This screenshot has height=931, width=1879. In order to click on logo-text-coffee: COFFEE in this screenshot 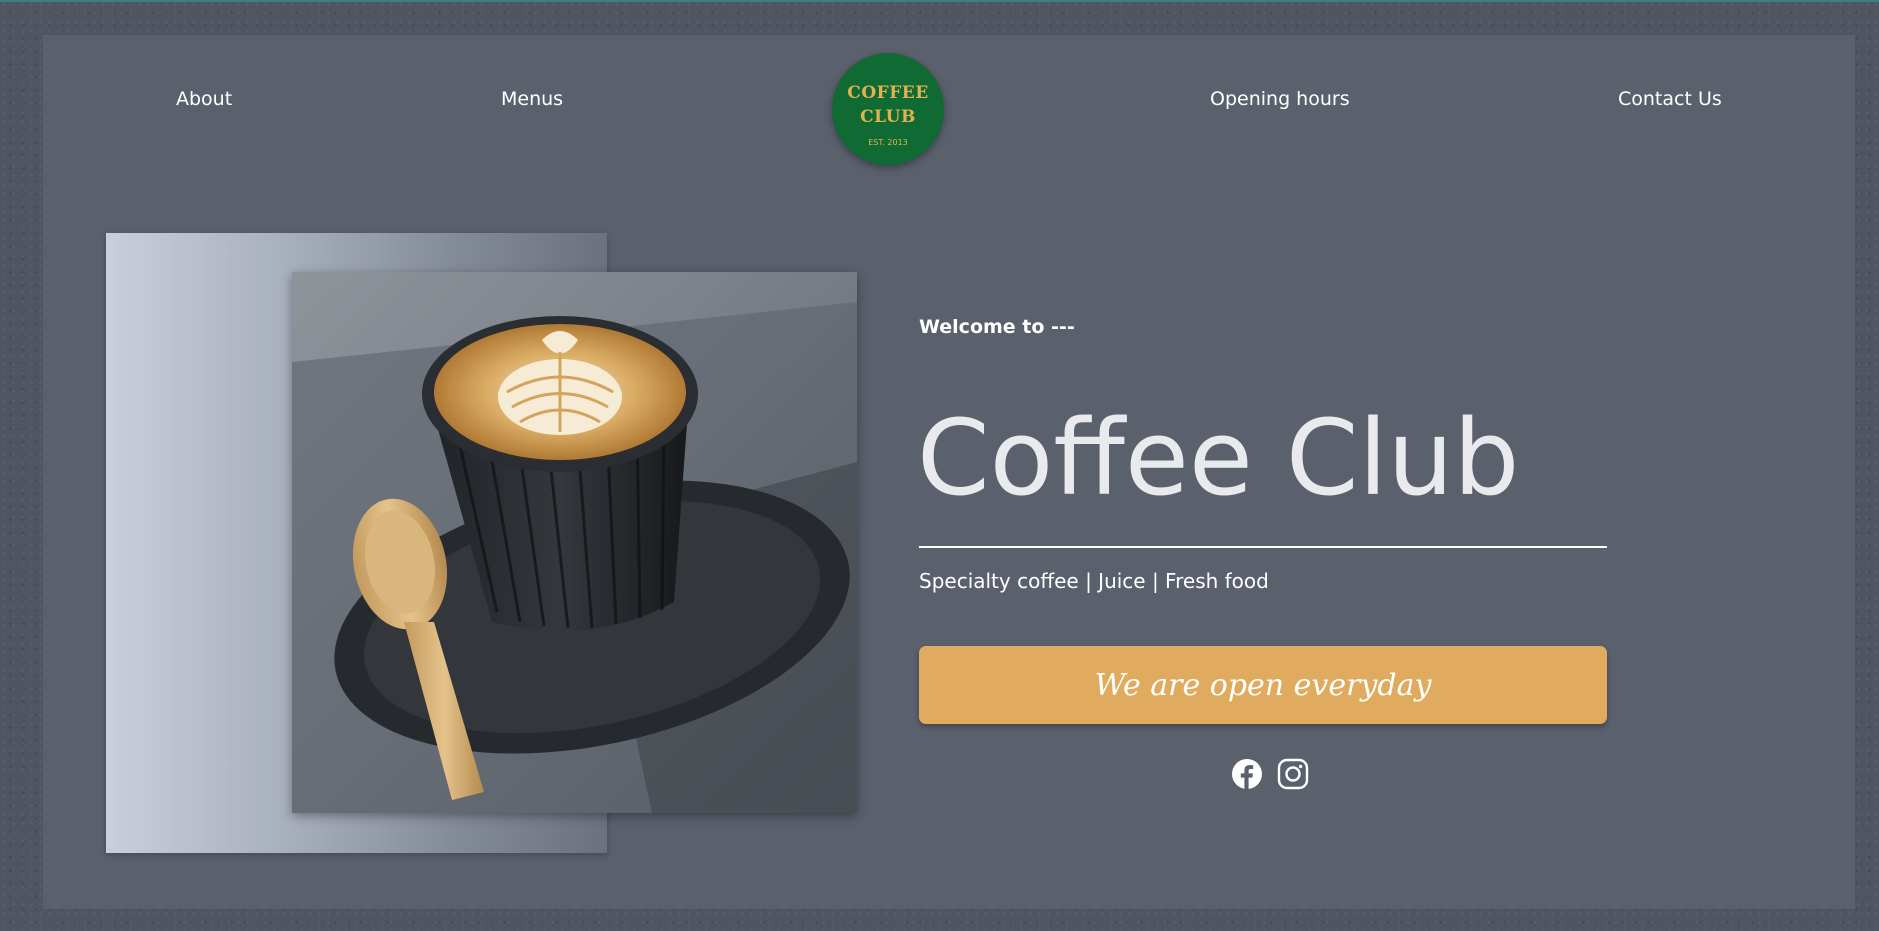, I will do `click(888, 93)`.